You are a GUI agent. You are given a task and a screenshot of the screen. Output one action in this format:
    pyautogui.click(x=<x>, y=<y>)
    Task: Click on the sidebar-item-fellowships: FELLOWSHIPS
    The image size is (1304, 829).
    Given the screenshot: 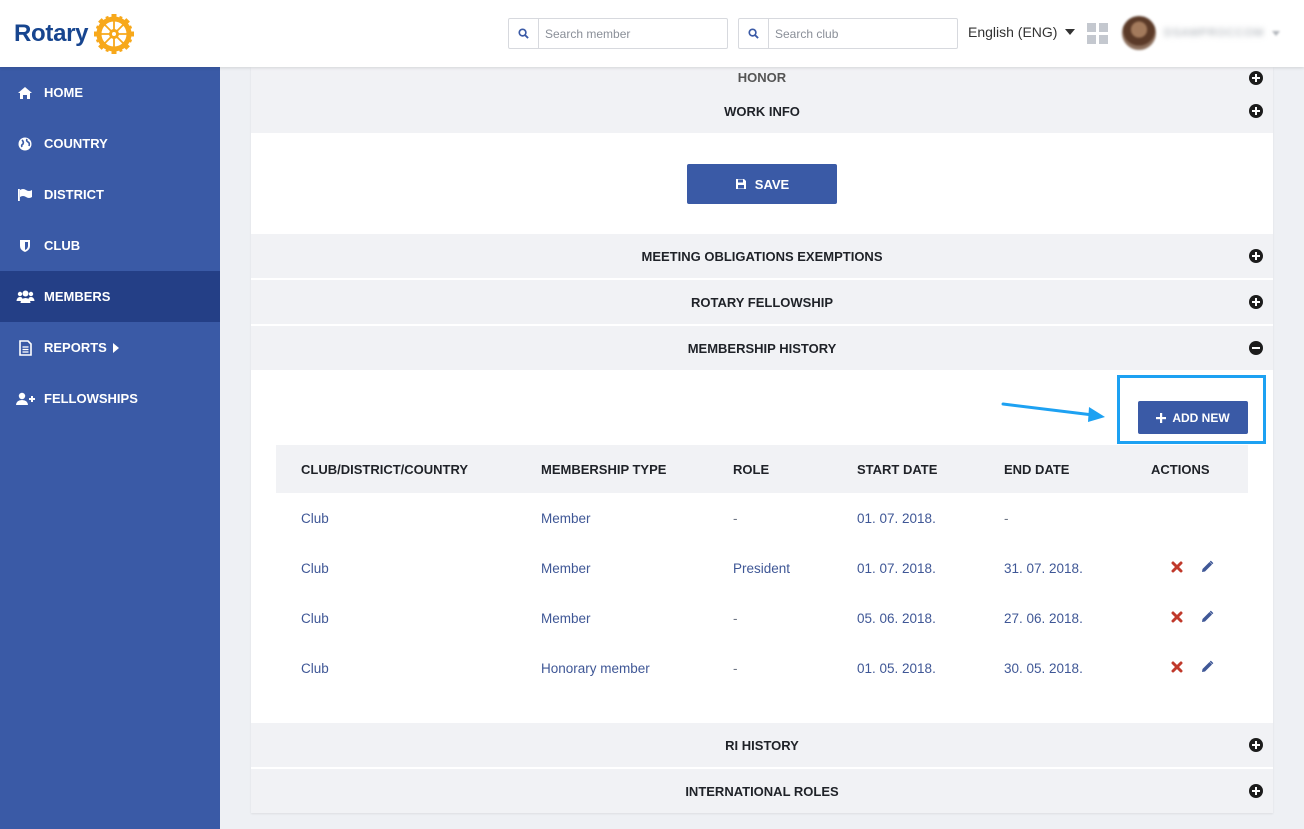 What is the action you would take?
    pyautogui.click(x=110, y=398)
    